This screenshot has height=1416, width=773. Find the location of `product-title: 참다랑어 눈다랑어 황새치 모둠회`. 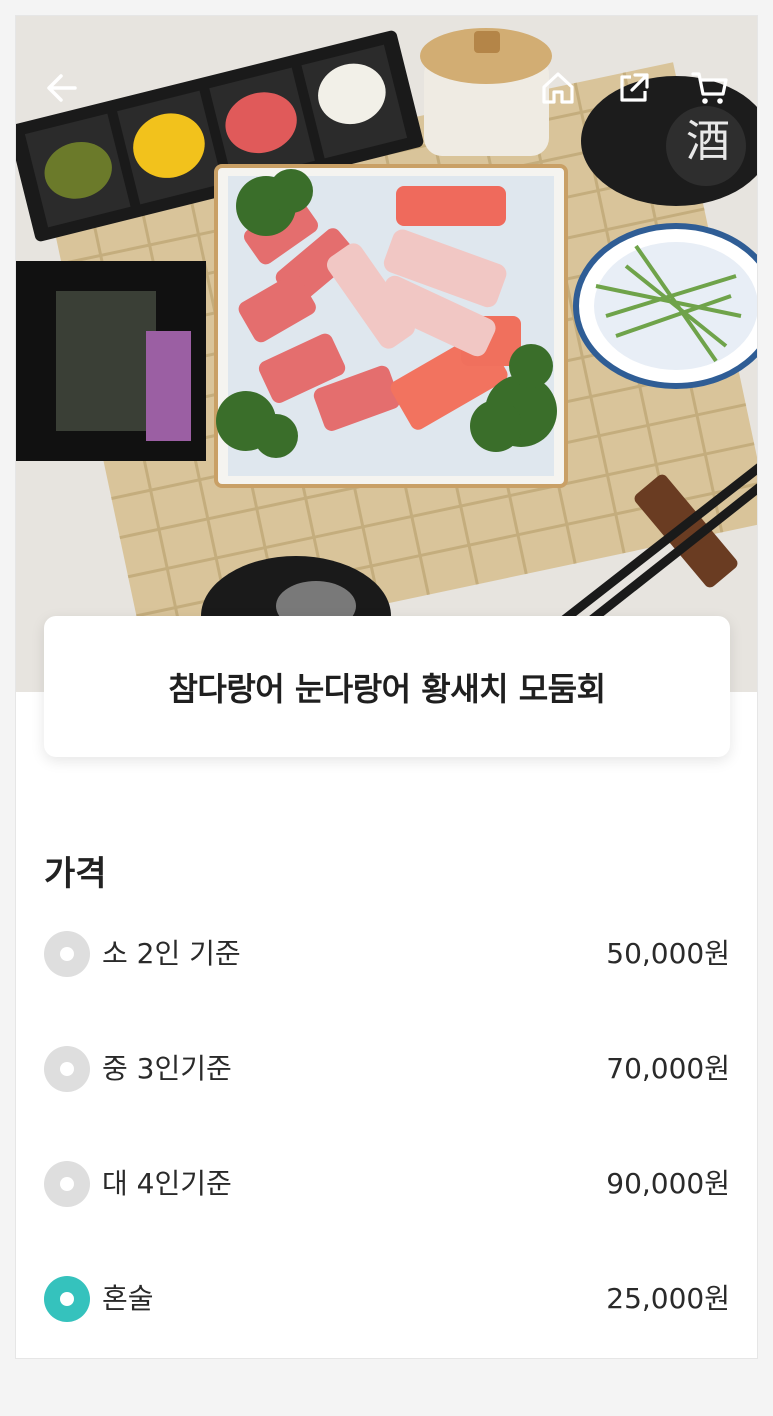

product-title: 참다랑어 눈다랑어 황새치 모둠회 is located at coordinates (387, 688).